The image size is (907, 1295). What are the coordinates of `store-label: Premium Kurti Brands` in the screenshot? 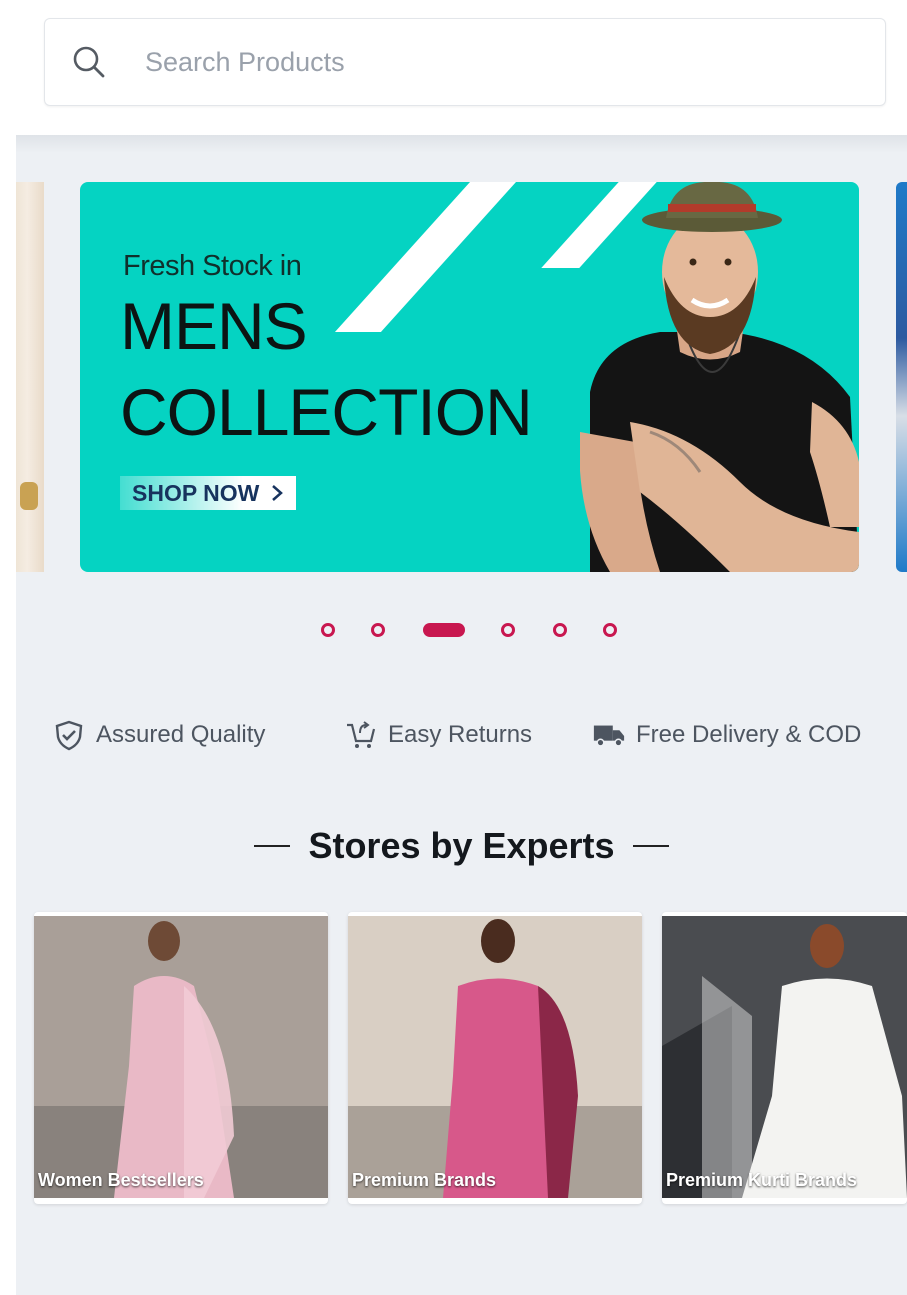 It's located at (762, 1180).